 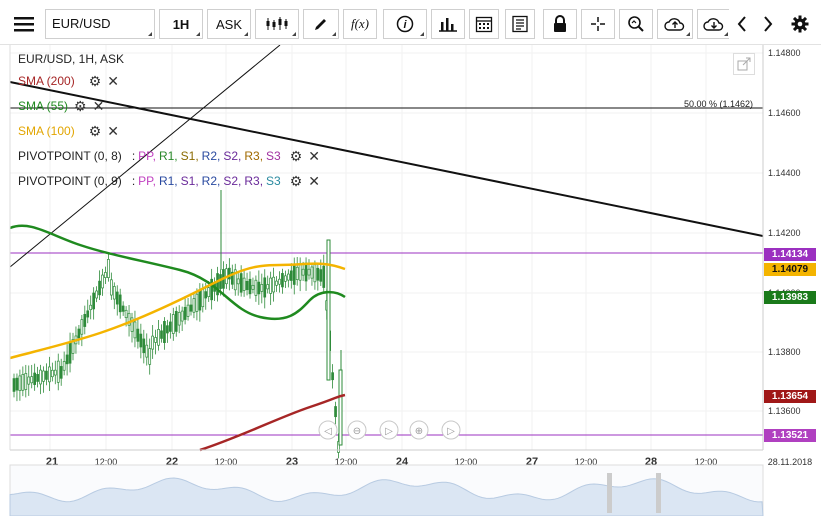 I want to click on chart-type-button, so click(x=277, y=24).